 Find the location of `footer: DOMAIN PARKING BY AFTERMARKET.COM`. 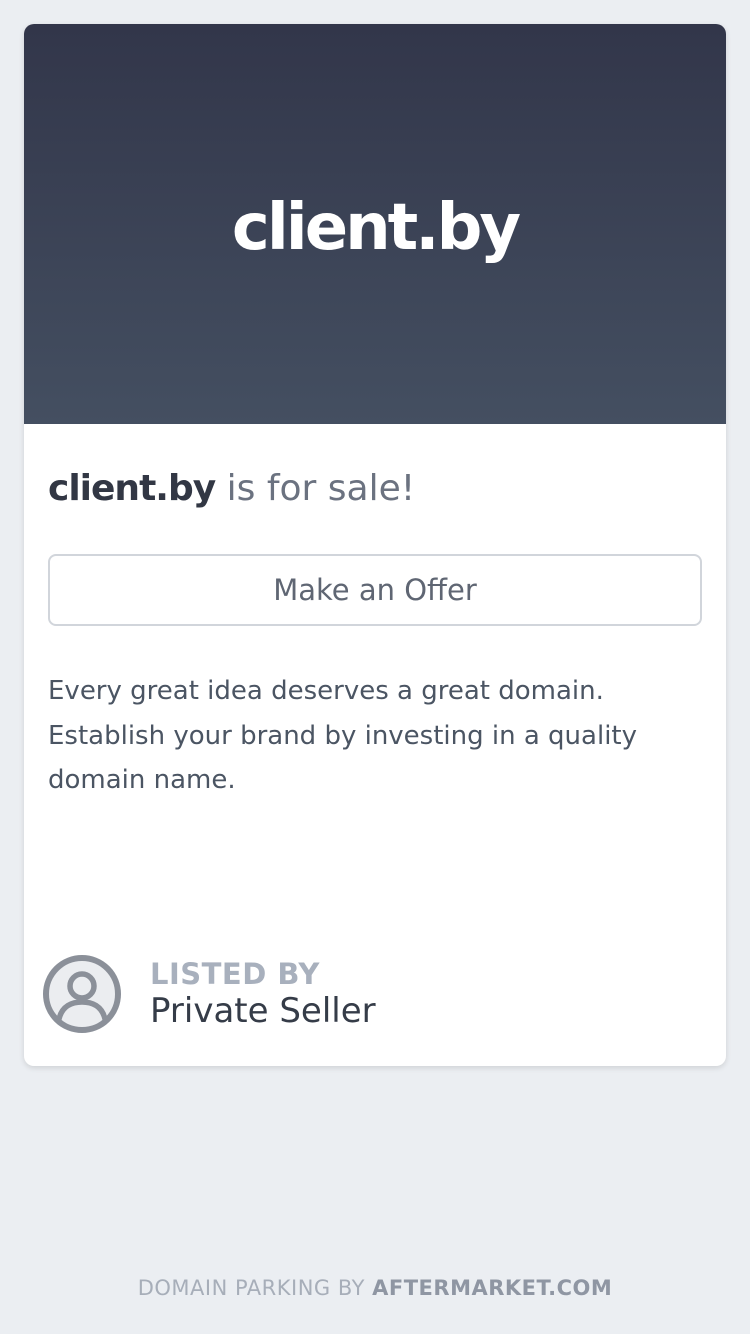

footer: DOMAIN PARKING BY AFTERMARKET.COM is located at coordinates (375, 1288).